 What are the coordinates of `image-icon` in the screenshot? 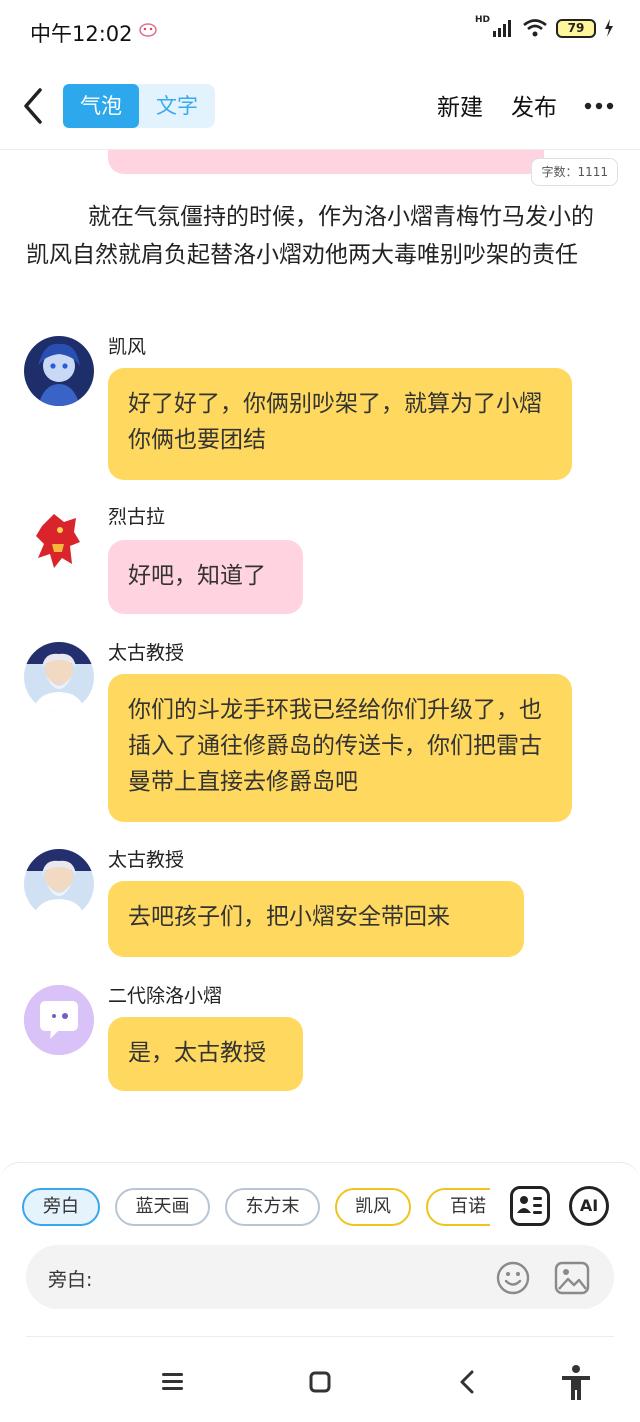 It's located at (572, 1278).